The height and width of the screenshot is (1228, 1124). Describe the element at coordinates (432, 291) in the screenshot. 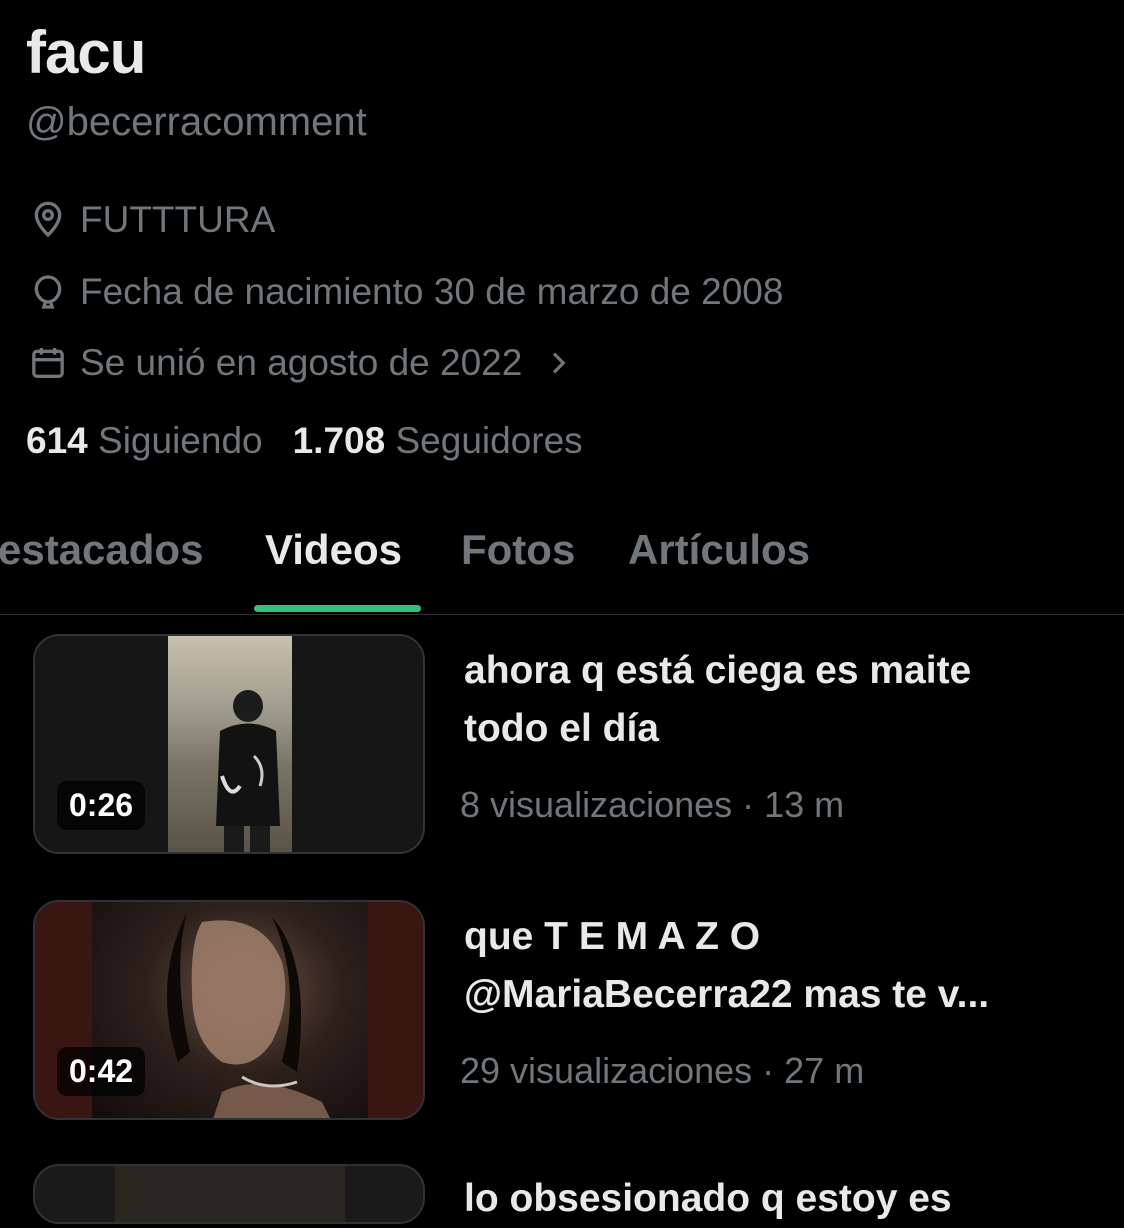

I see `birthday-text: Fecha de nacimiento 30 de marzo de 2008` at that location.